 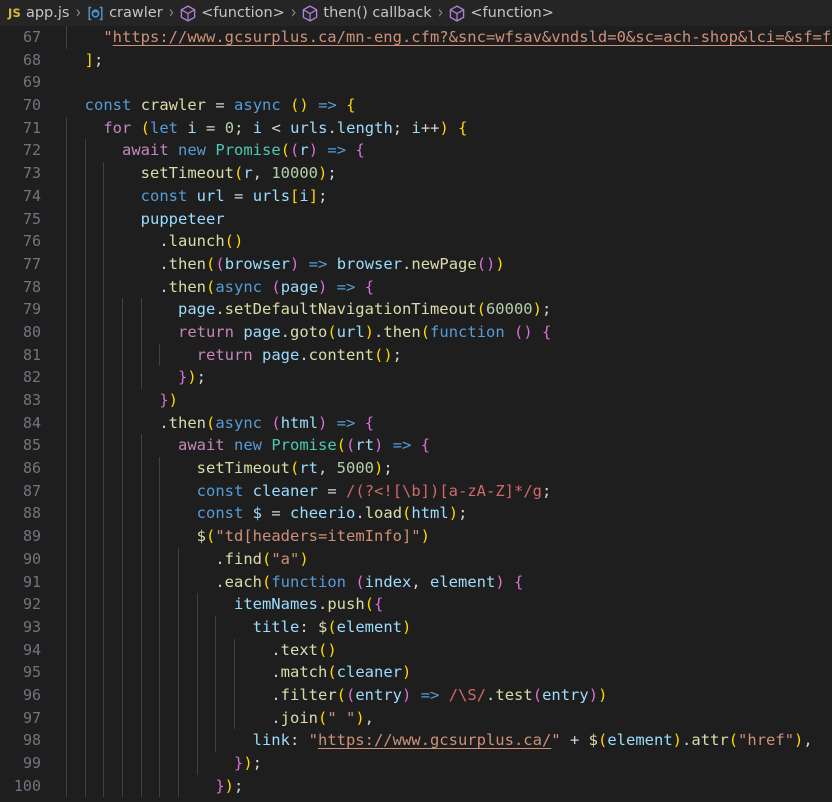 I want to click on code-line-content, so click(x=447, y=82).